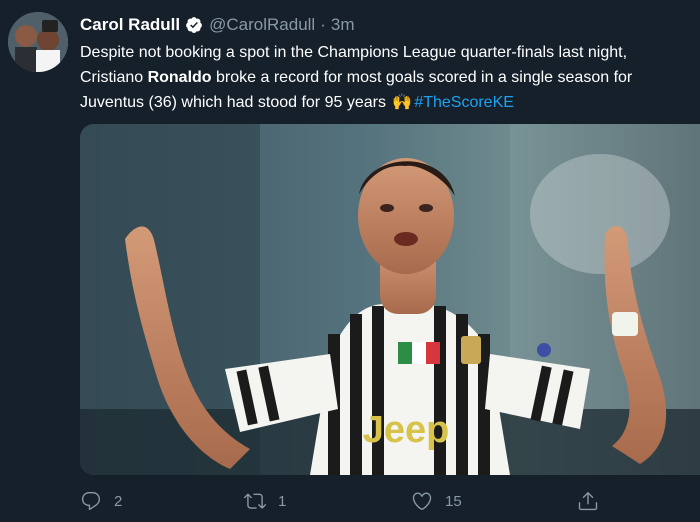  Describe the element at coordinates (179, 77) in the screenshot. I see `tweet-text-bold: Ronaldo` at that location.